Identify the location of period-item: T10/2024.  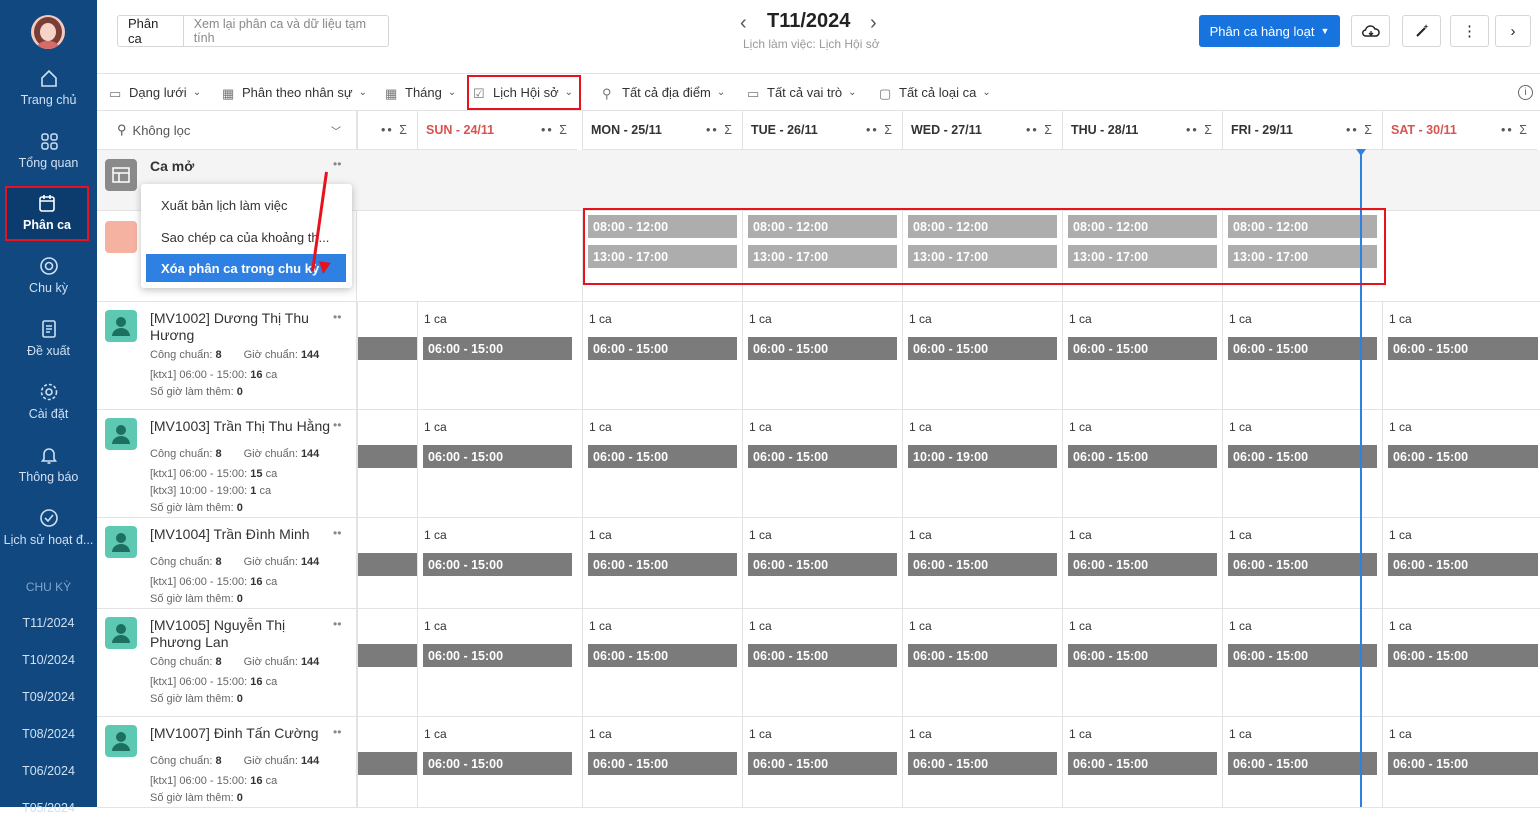
(48, 660).